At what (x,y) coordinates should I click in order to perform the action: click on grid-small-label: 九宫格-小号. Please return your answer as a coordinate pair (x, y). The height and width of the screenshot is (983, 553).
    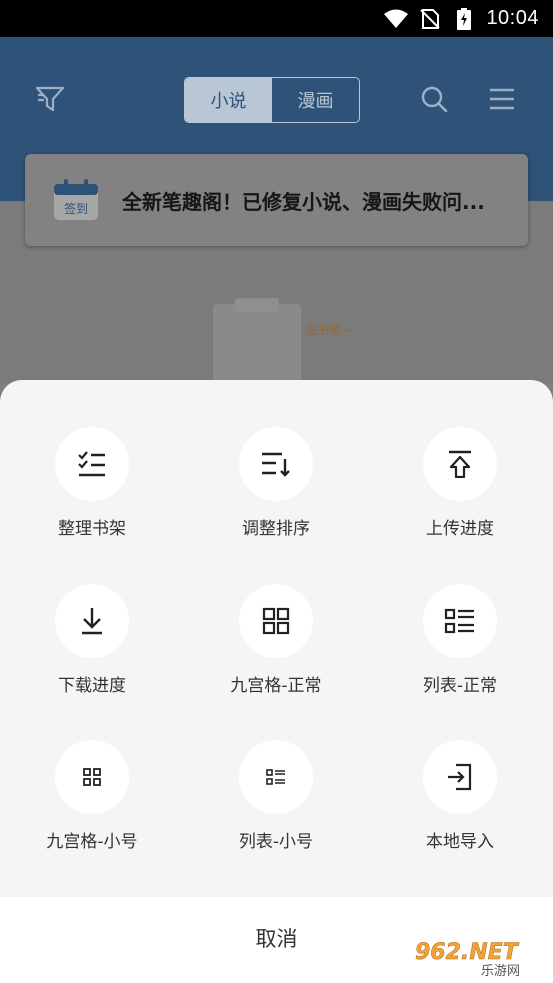
    Looking at the image, I should click on (92, 842).